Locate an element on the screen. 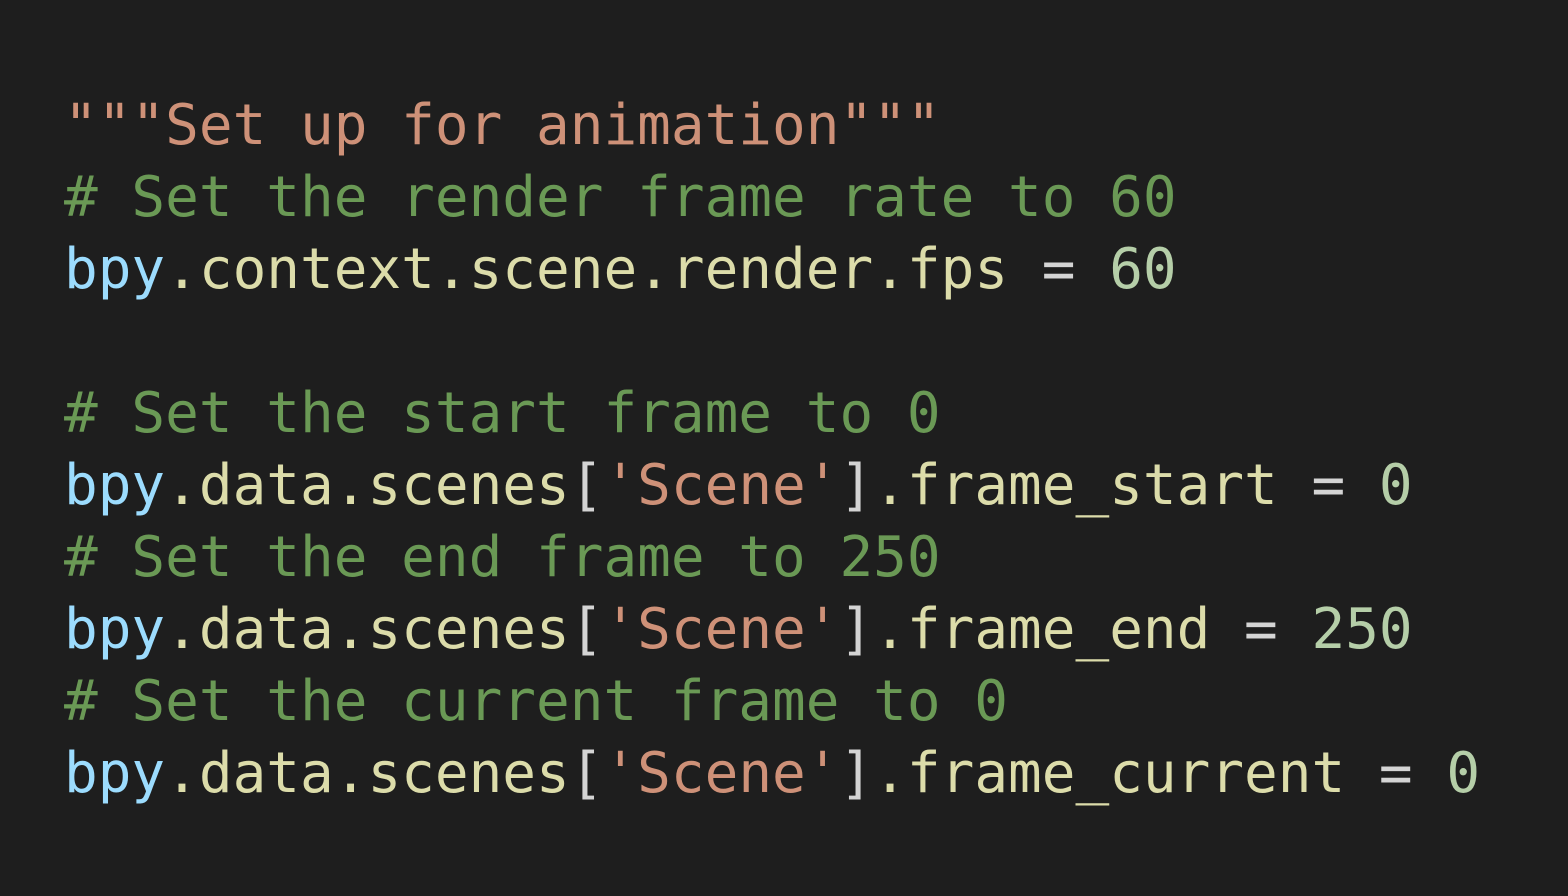 The image size is (1568, 896). string-token: """Set up for animation""" is located at coordinates (502, 125).